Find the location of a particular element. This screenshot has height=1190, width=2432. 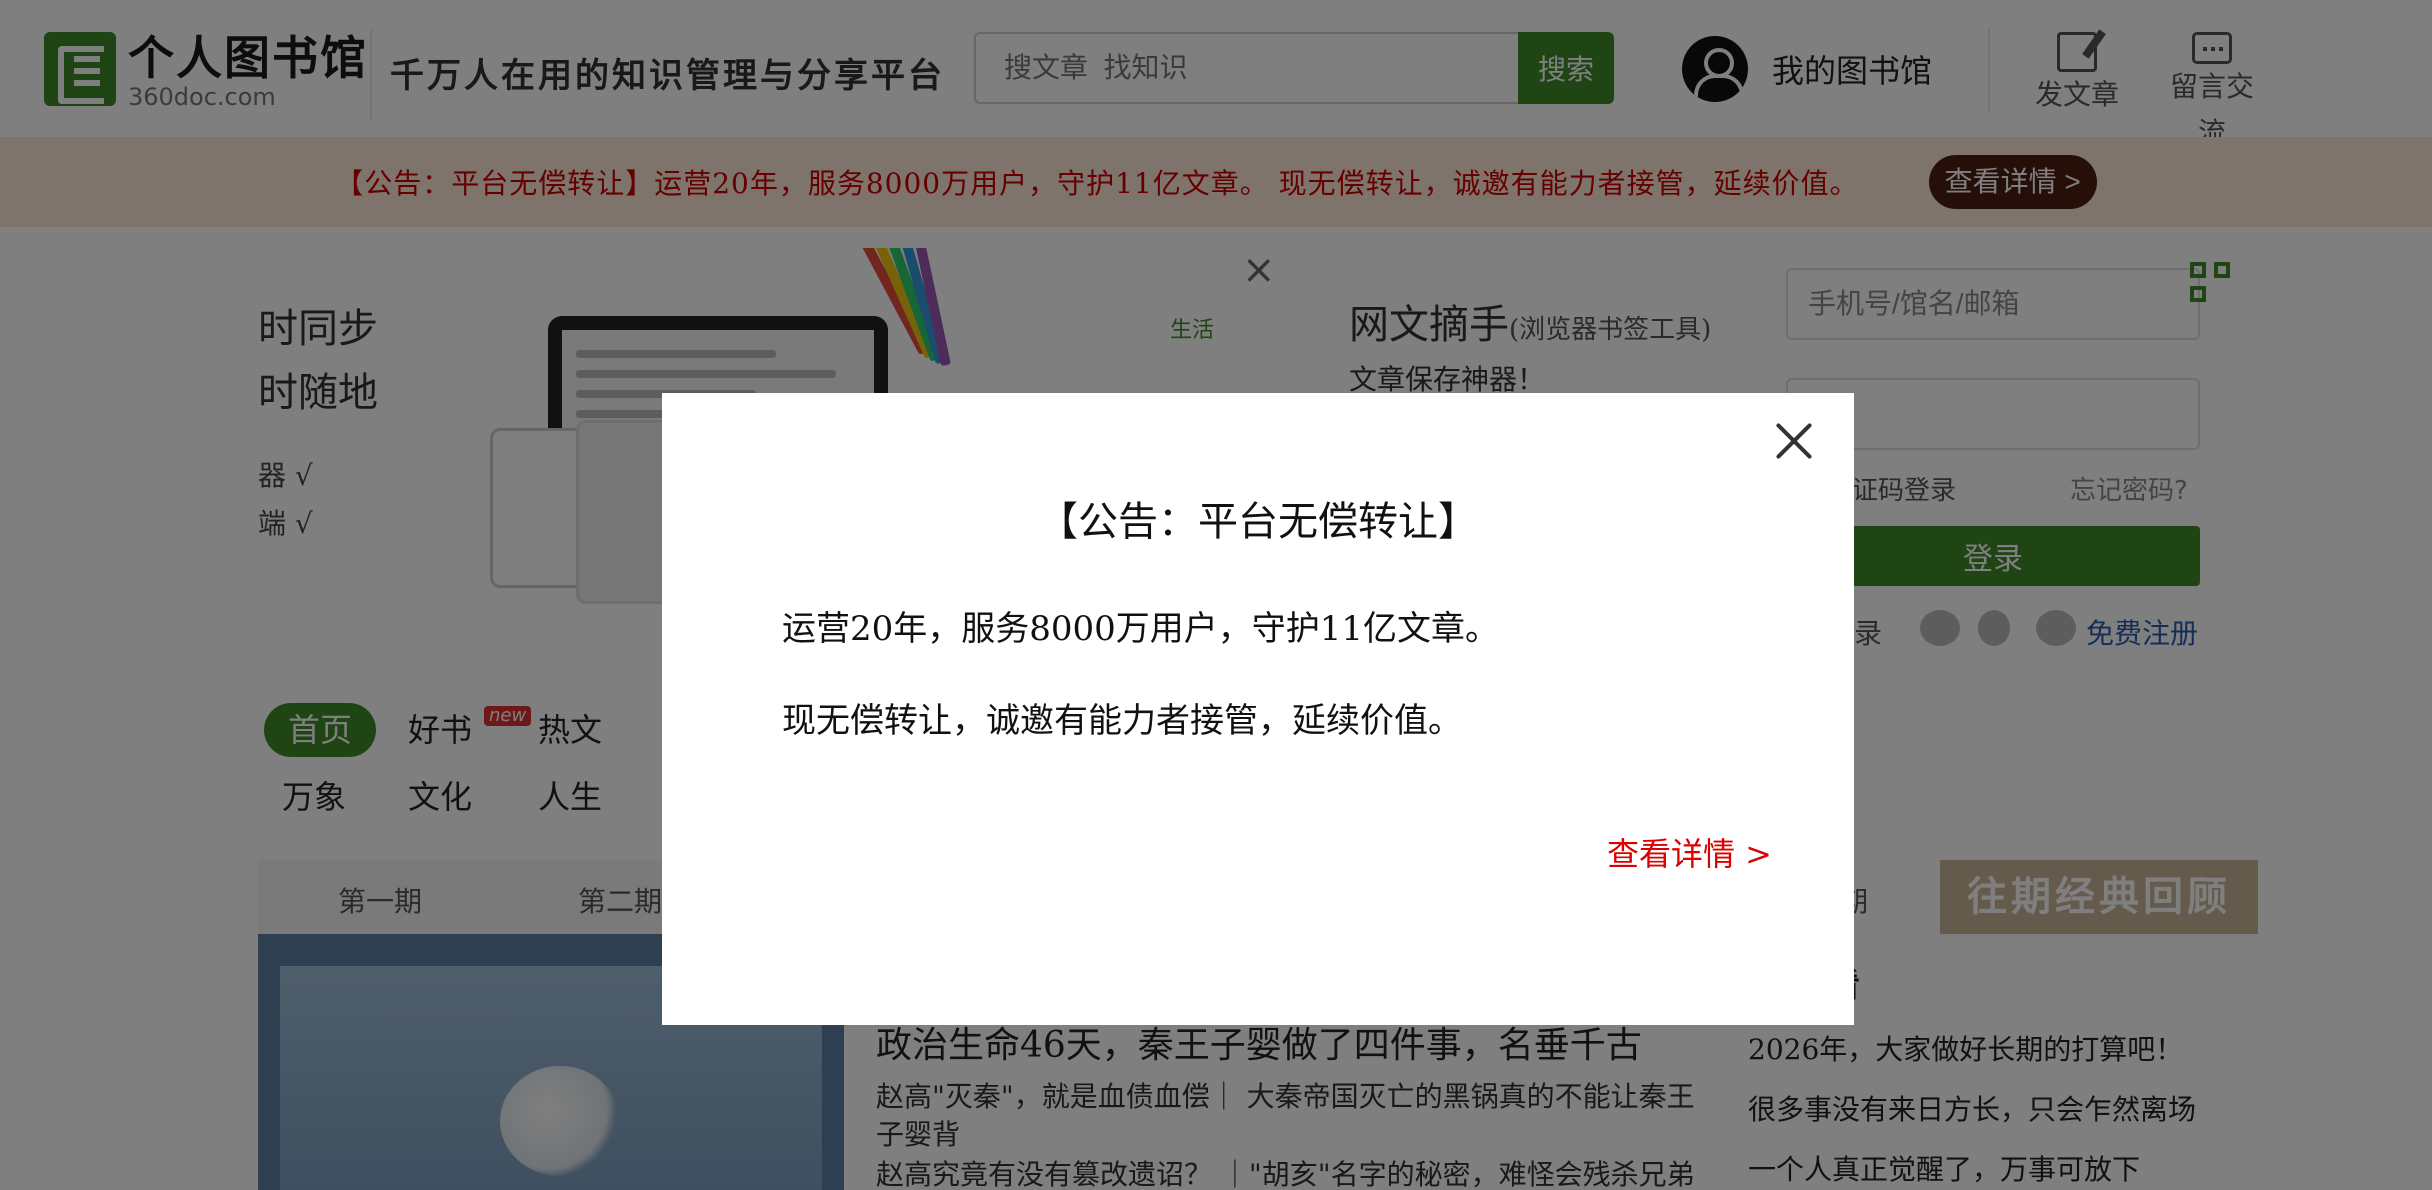

close-icon is located at coordinates (1794, 441).